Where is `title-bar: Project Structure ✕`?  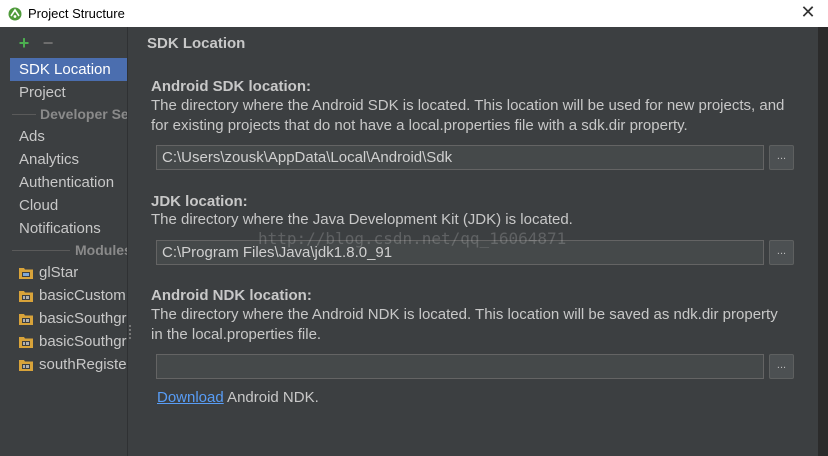
title-bar: Project Structure ✕ is located at coordinates (414, 13).